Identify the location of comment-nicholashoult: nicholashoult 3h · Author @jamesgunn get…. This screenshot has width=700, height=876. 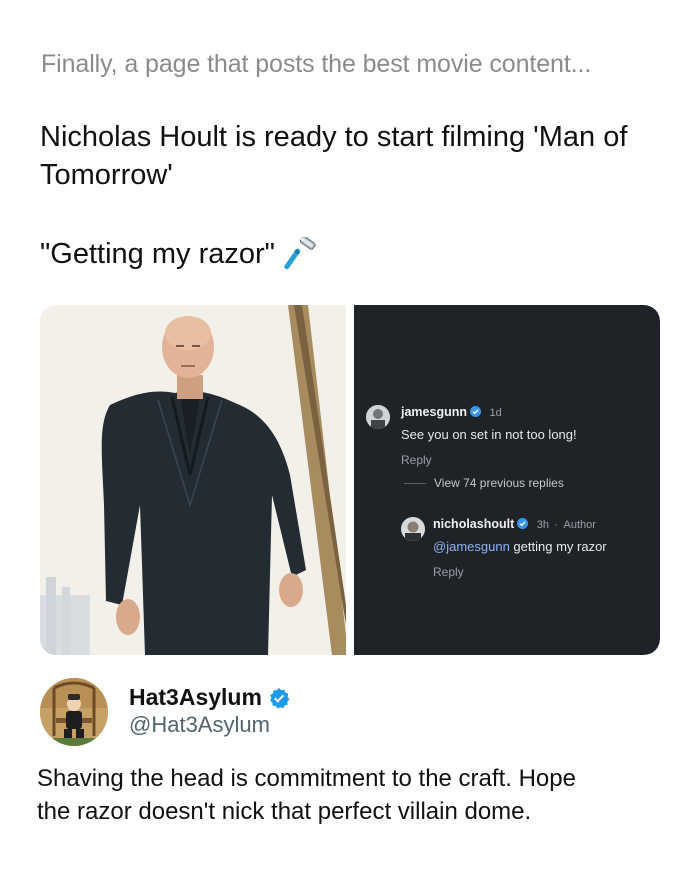
(520, 547).